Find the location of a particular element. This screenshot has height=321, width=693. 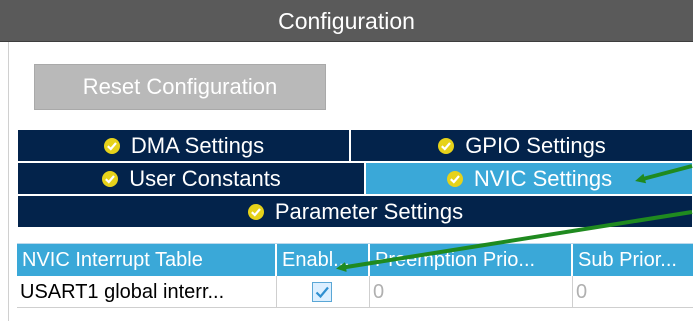

table-cell-preemption-priority: 0 is located at coordinates (471, 292).